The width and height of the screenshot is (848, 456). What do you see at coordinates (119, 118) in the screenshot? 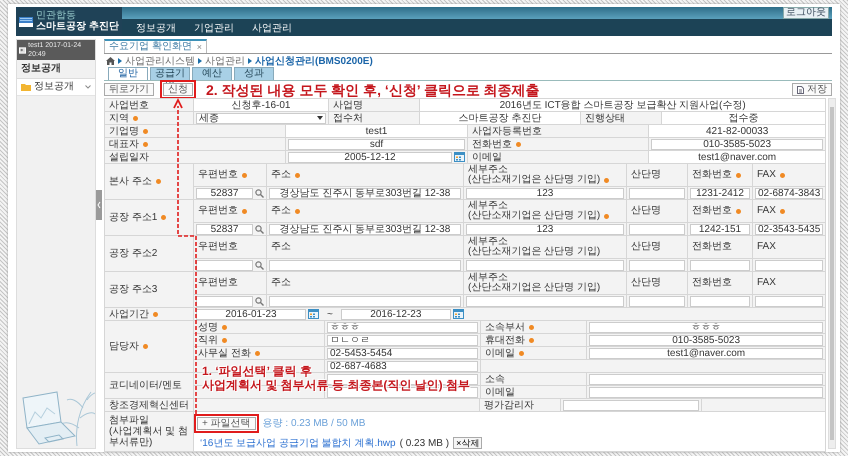
I see `field-label: 지역` at bounding box center [119, 118].